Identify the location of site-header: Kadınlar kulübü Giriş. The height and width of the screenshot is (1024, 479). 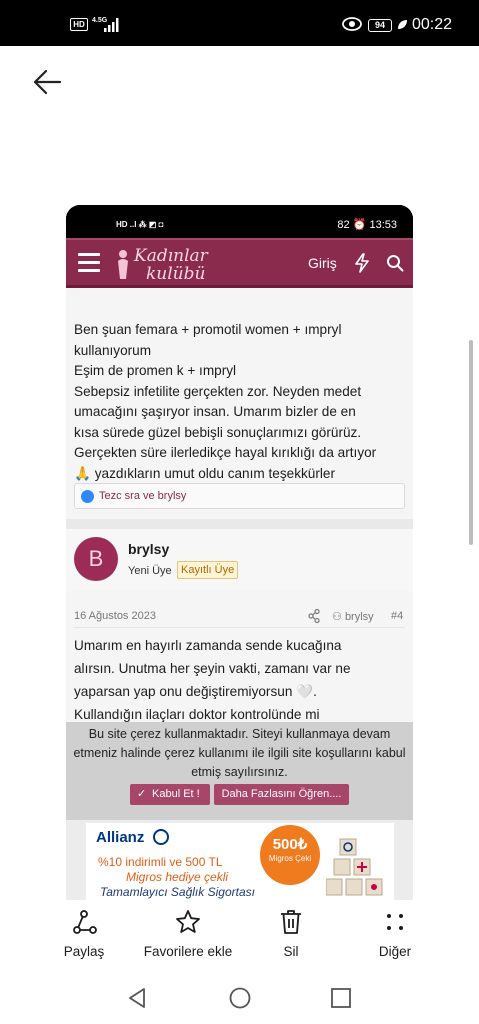
(239, 263).